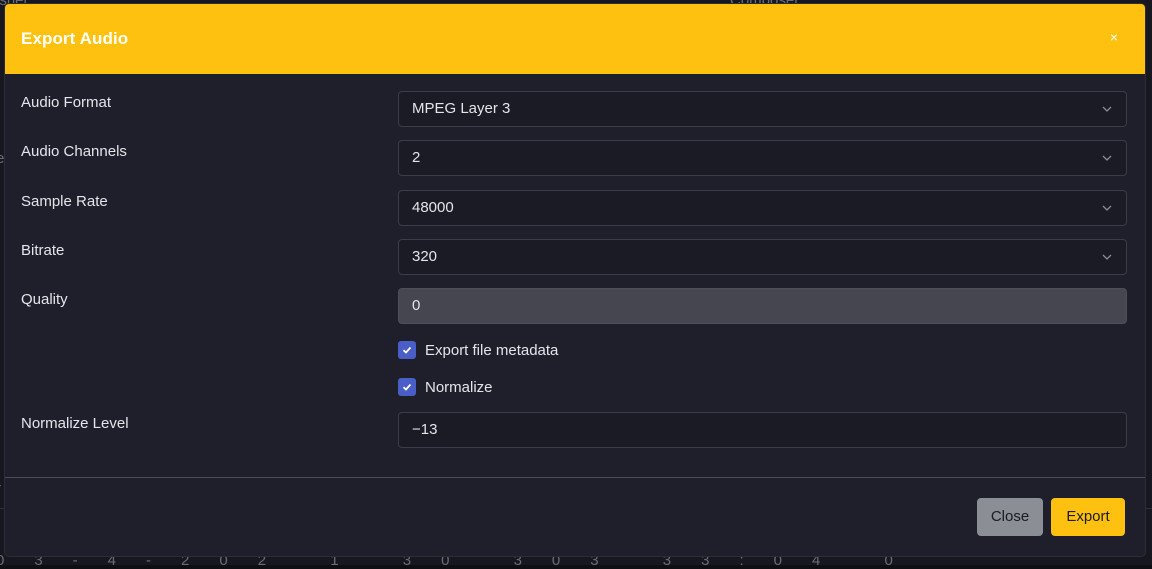  Describe the element at coordinates (74, 151) in the screenshot. I see `audio-channels-label: Audio Channels` at that location.